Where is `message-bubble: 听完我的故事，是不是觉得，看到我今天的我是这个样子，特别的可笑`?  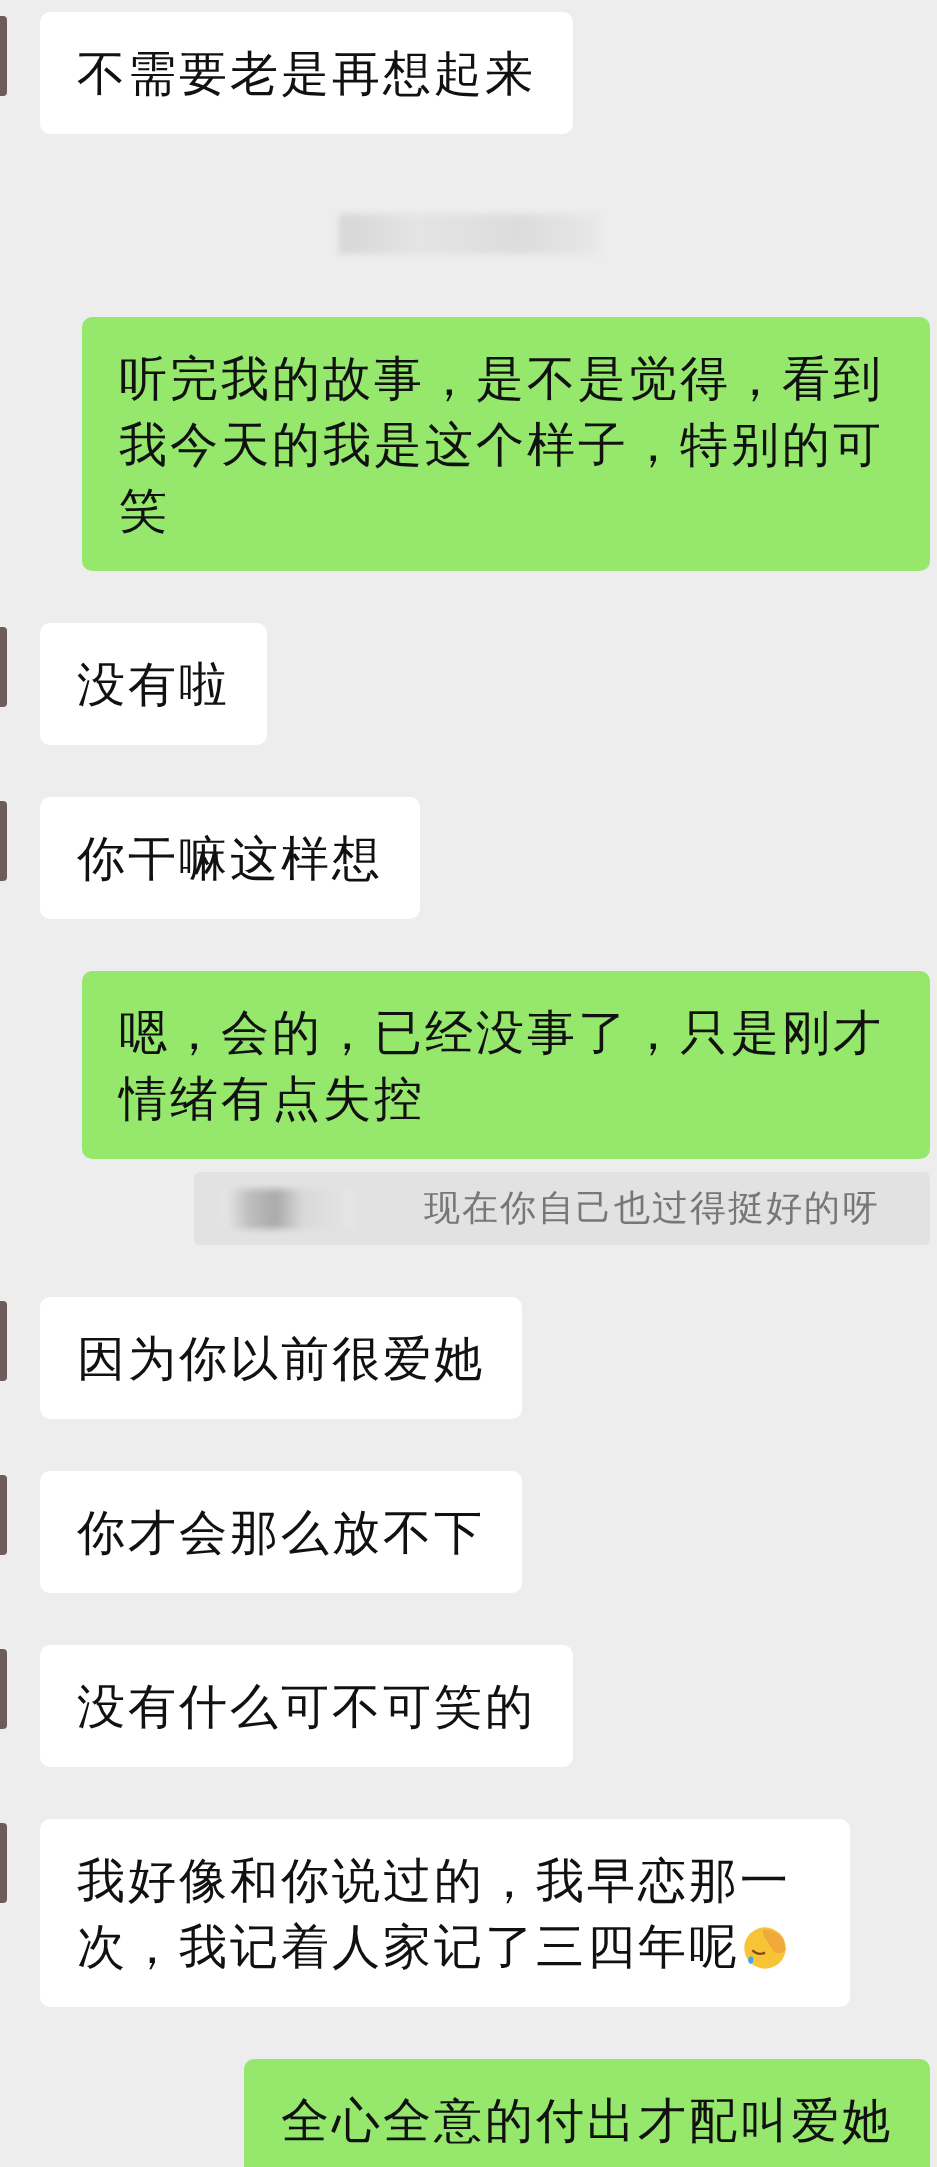
message-bubble: 听完我的故事，是不是觉得，看到我今天的我是这个样子，特别的可笑 is located at coordinates (506, 444).